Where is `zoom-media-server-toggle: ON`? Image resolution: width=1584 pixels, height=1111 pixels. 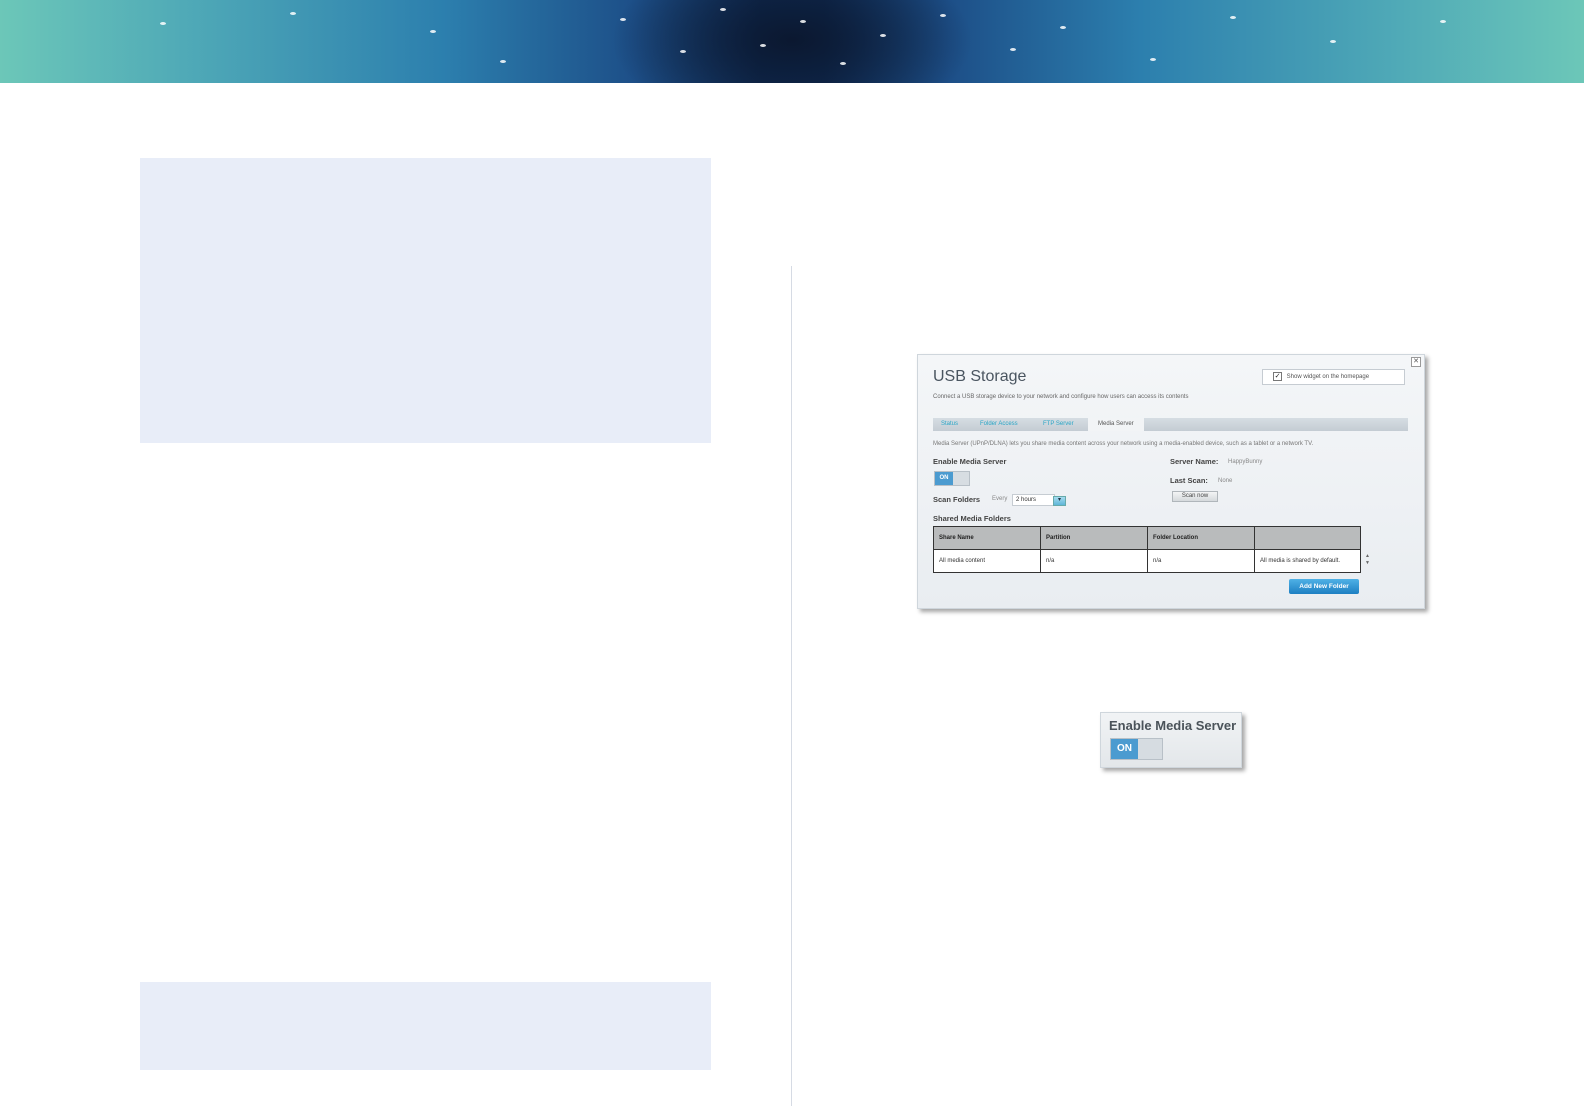 zoom-media-server-toggle: ON is located at coordinates (1136, 749).